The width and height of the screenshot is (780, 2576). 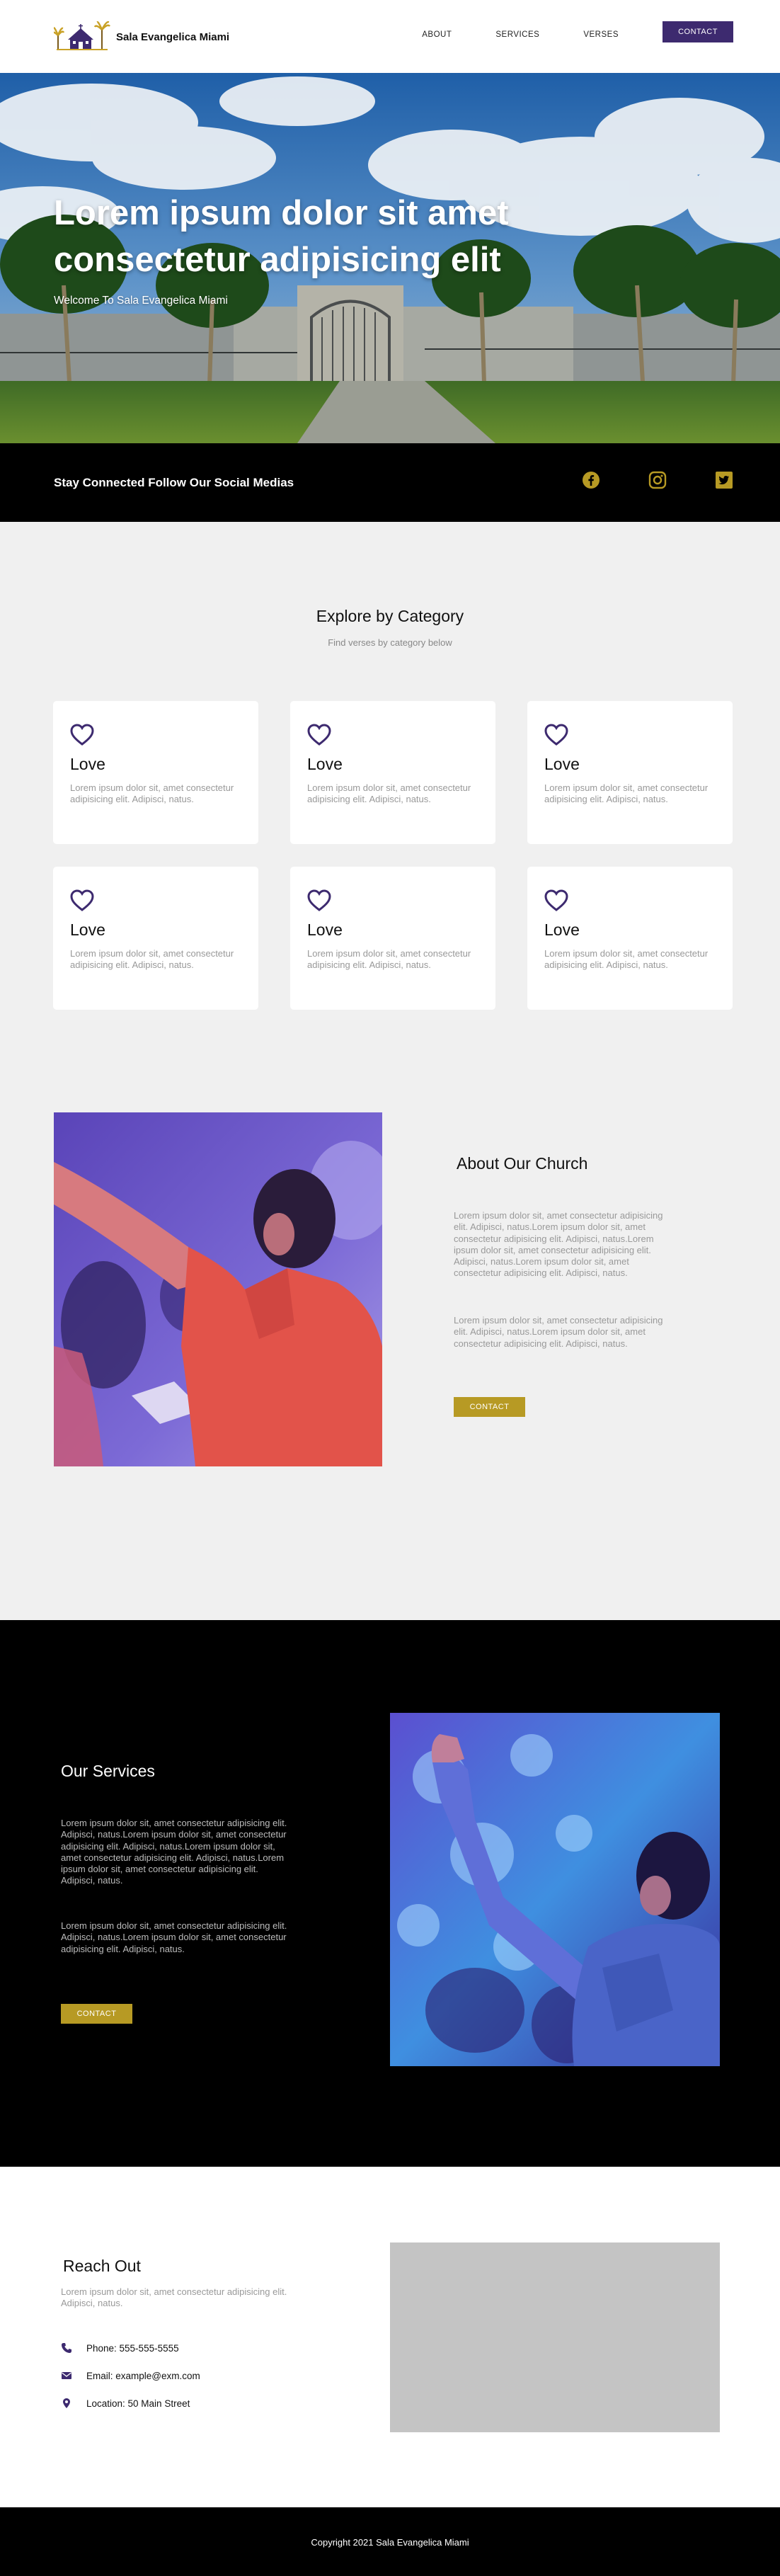 I want to click on social-bar: Stay Connected Follow Our Social Medias, so click(x=390, y=482).